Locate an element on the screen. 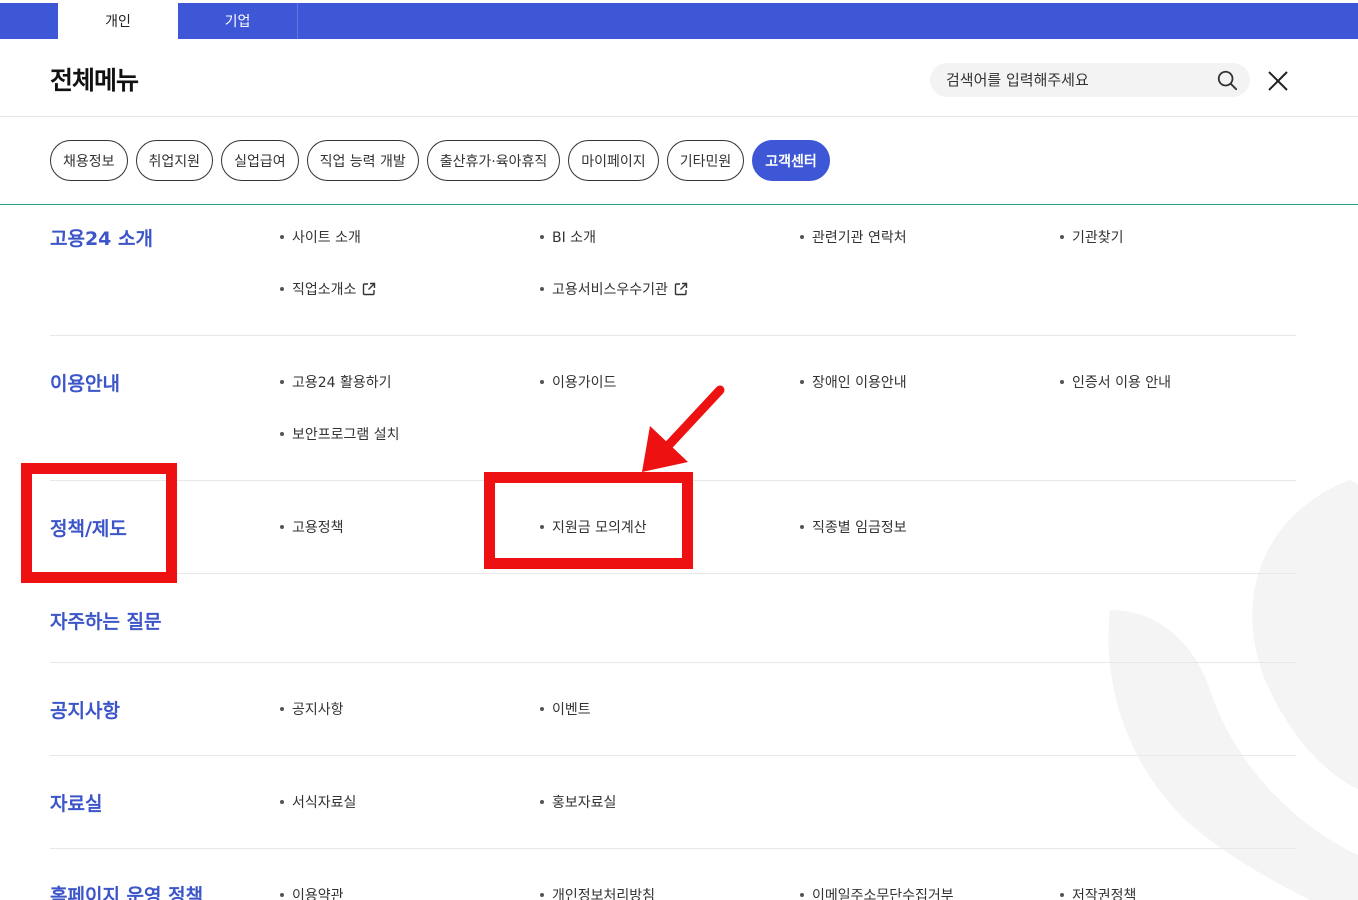  menu-item-label: 고용서비스우수기관 is located at coordinates (610, 290).